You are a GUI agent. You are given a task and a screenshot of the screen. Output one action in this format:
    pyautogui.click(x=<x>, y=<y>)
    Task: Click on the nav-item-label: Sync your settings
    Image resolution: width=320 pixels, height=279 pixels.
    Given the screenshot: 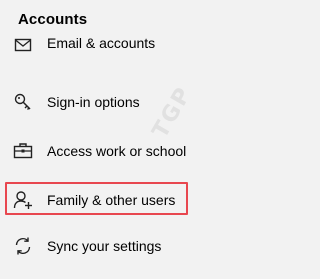 What is the action you would take?
    pyautogui.click(x=104, y=246)
    